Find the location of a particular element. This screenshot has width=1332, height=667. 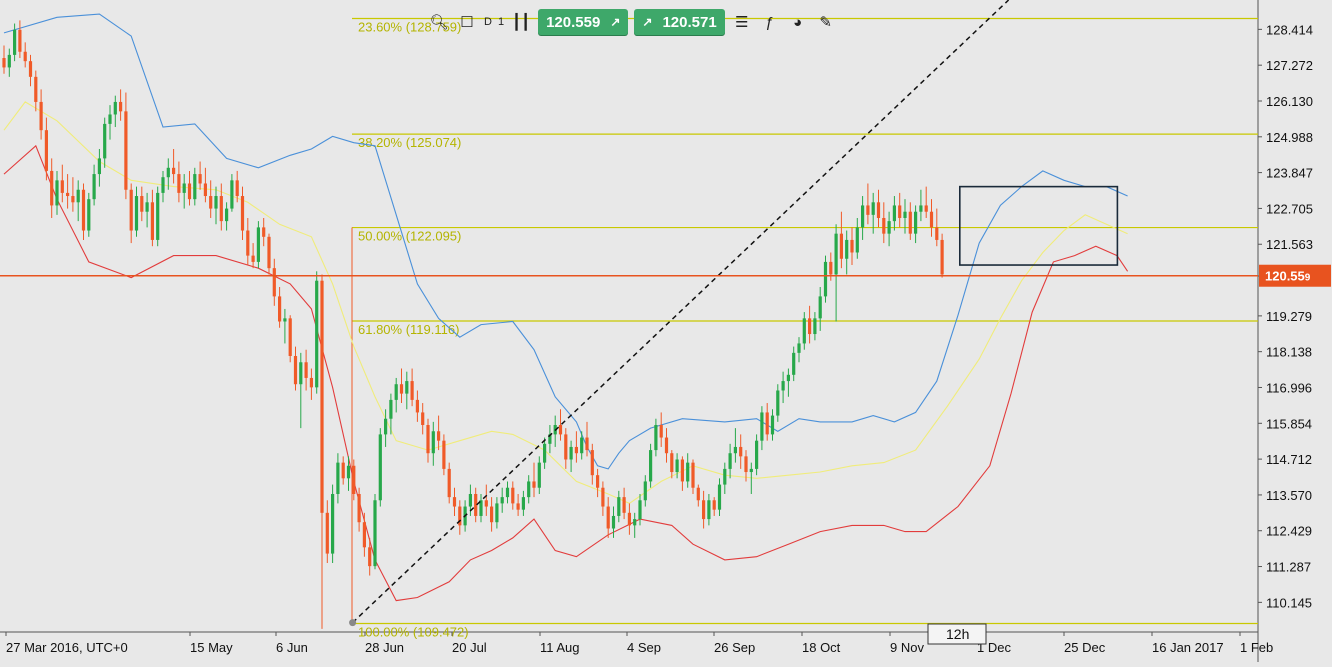

price-tick-label: 127.272 is located at coordinates (1289, 65).